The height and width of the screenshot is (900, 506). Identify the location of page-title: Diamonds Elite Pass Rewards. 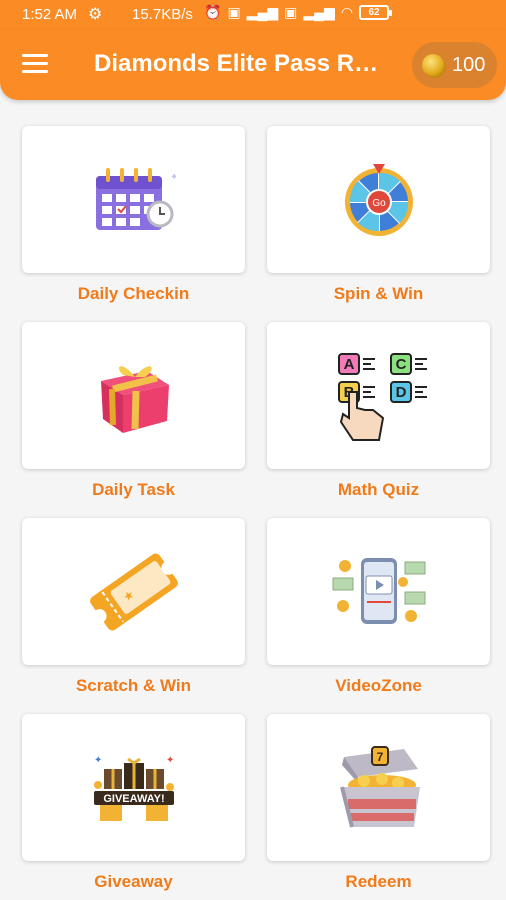
(239, 63).